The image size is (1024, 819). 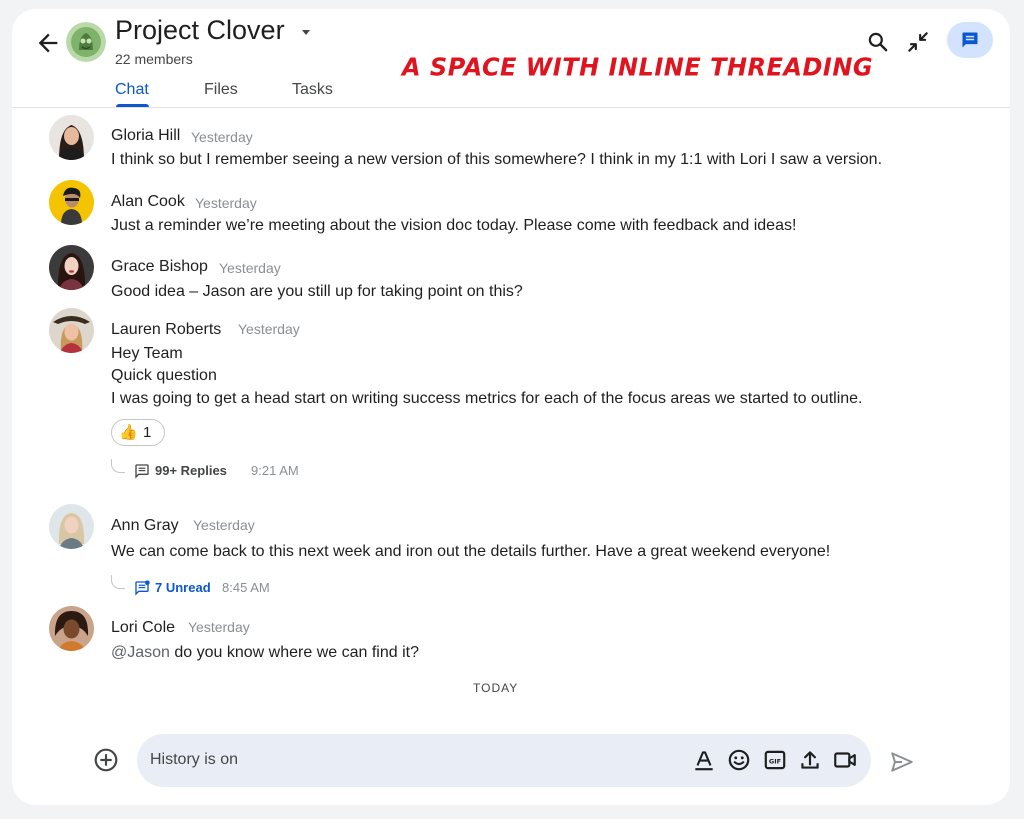 I want to click on sender-name: Lauren Roberts, so click(x=166, y=330).